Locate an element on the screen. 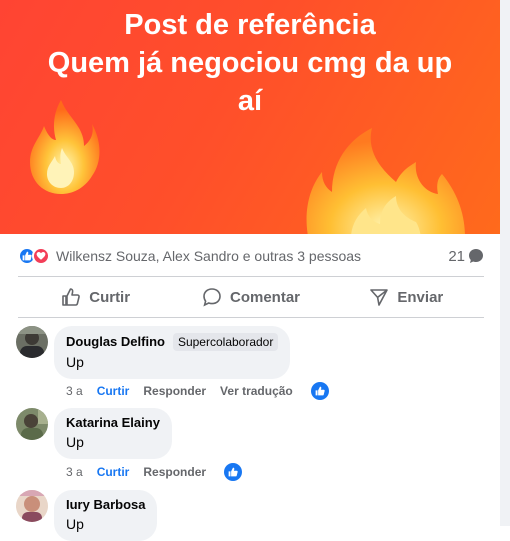 This screenshot has height=541, width=510. comment-bubble: Douglas Delfino Supercolaborador Up is located at coordinates (172, 352).